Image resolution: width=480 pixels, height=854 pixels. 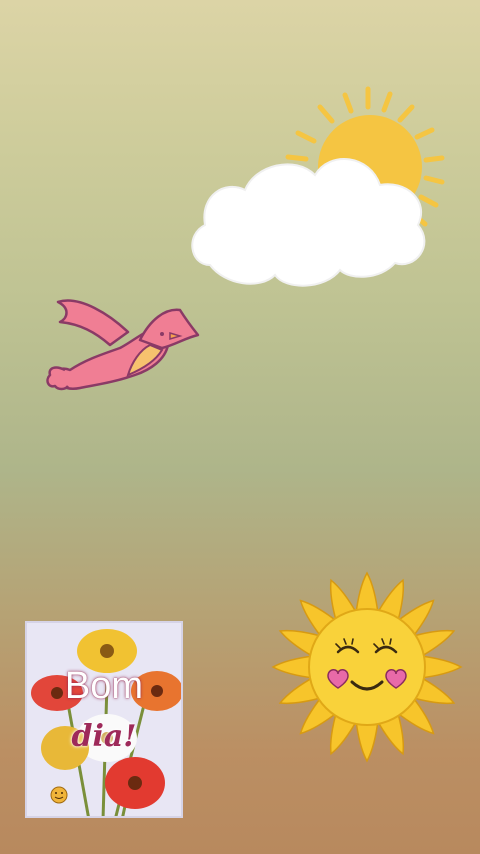 I want to click on greeting-line-2: dia!, so click(x=104, y=736).